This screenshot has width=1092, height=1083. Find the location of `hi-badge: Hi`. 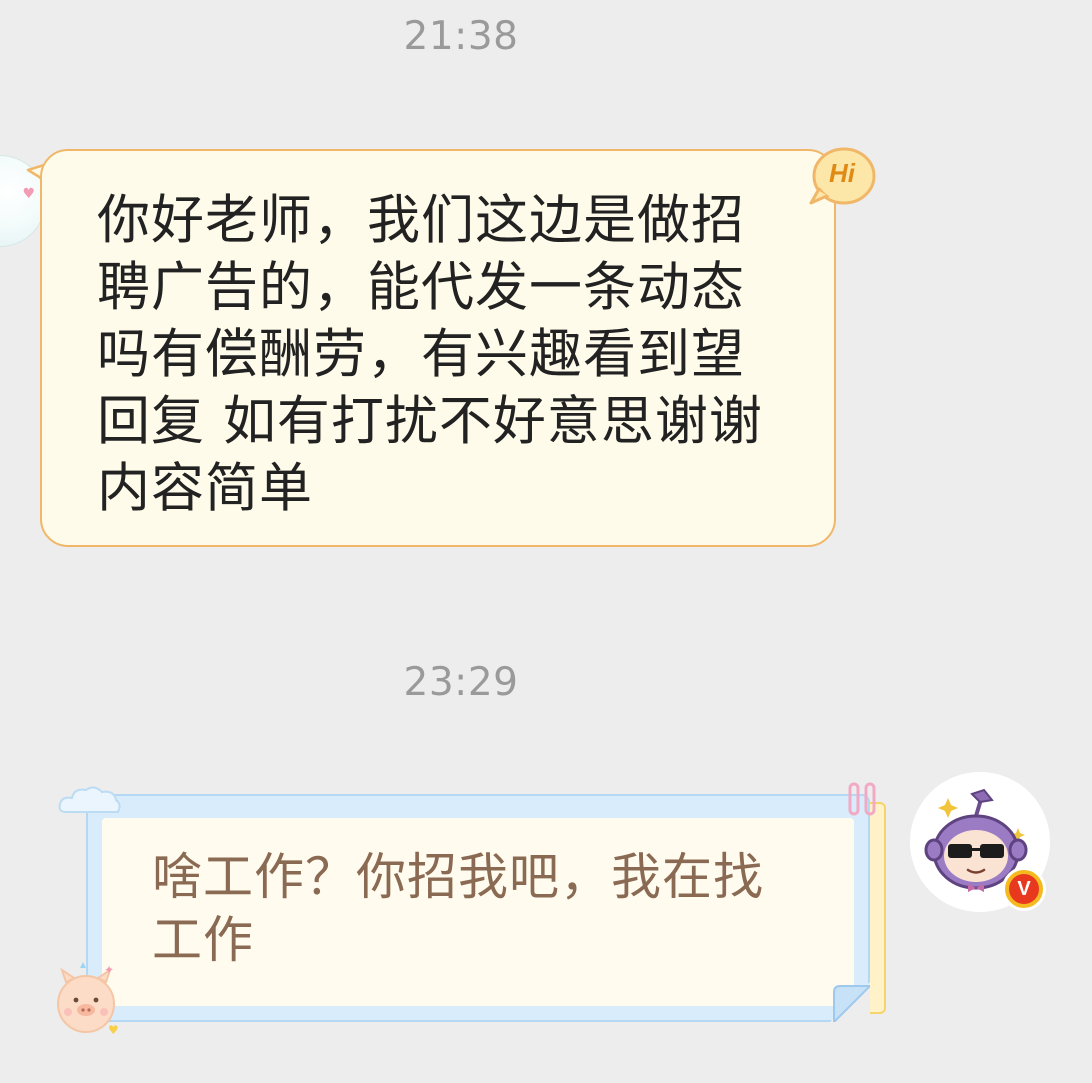

hi-badge: Hi is located at coordinates (842, 176).